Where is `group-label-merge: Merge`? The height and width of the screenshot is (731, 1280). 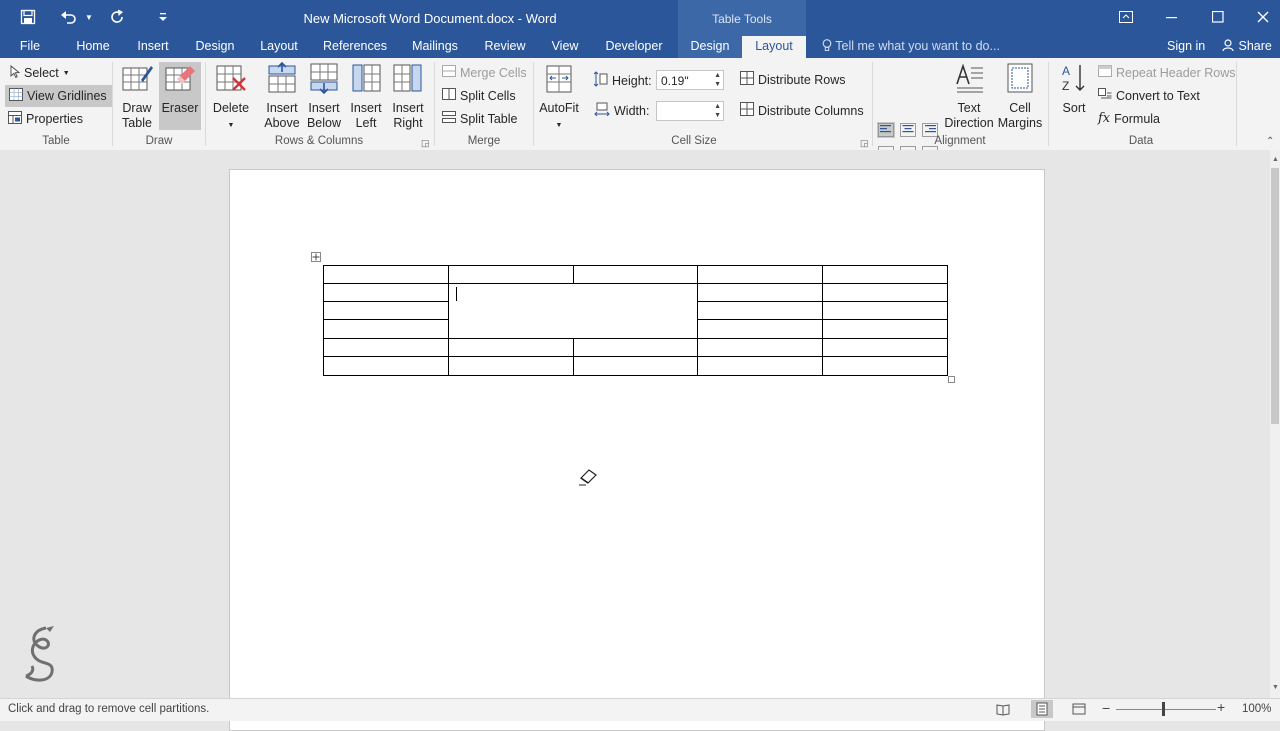
group-label-merge: Merge is located at coordinates (484, 141).